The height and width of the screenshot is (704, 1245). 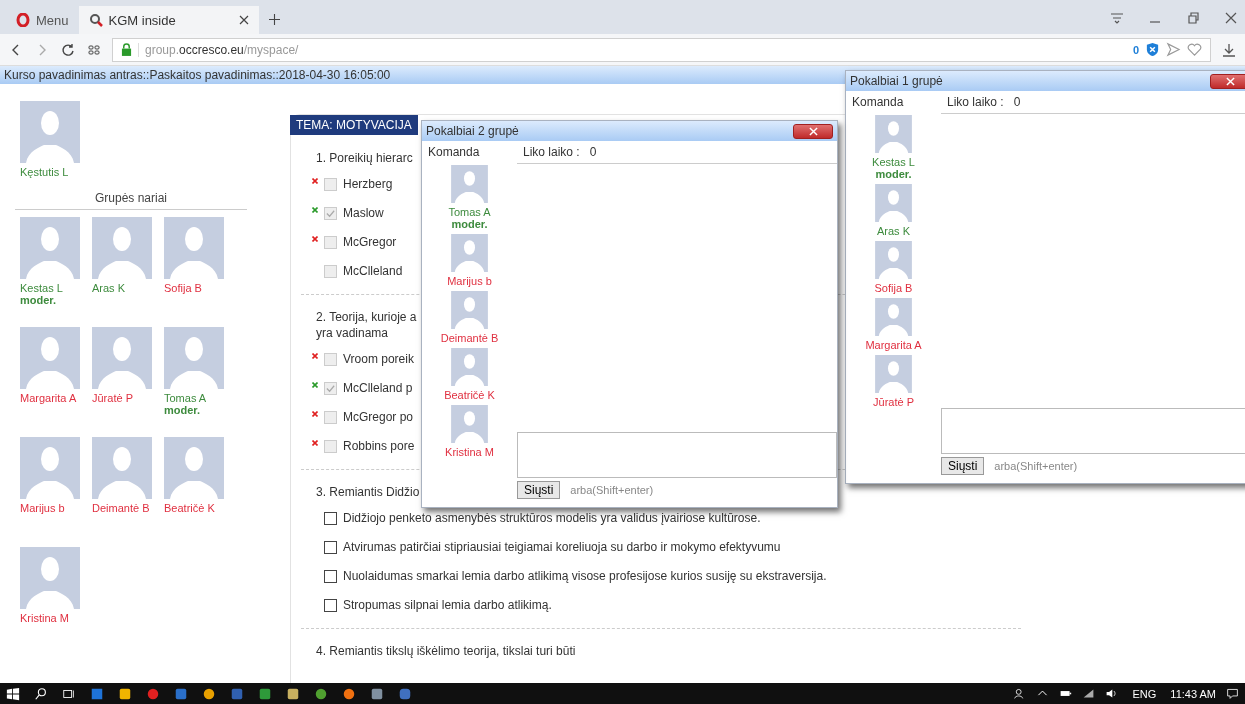 I want to click on topic-header: TEMA: MOTYVACIJA, so click(x=354, y=125).